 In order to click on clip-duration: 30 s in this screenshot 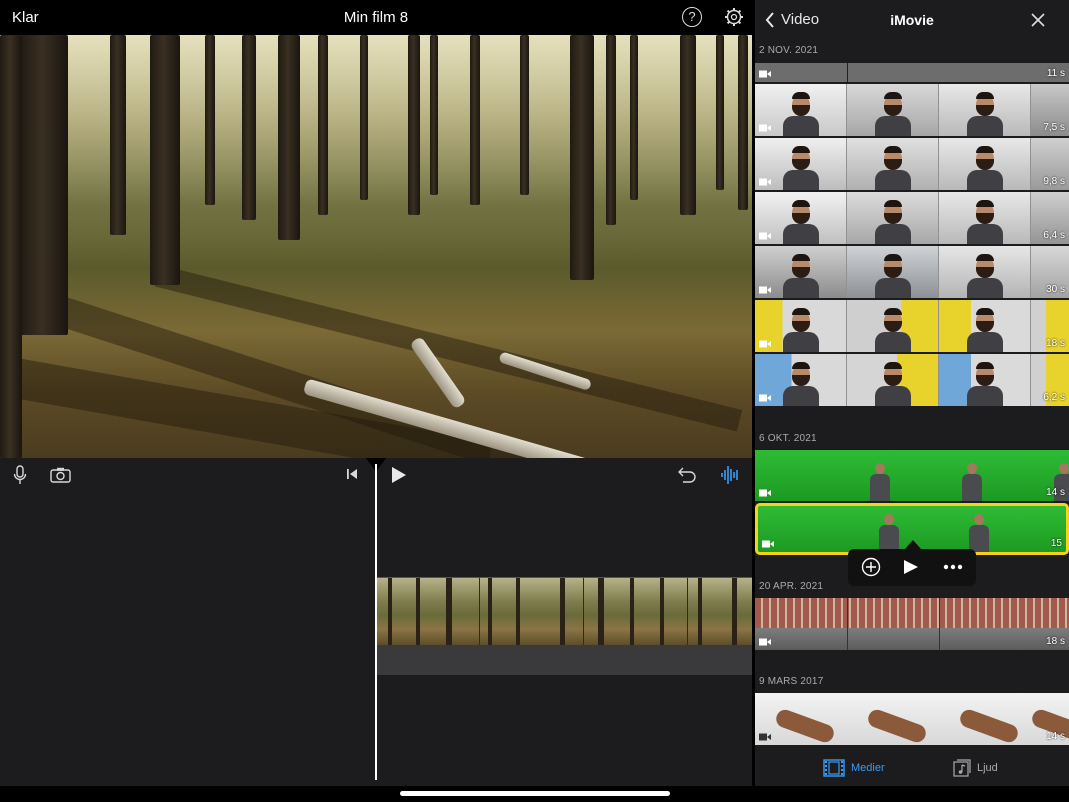, I will do `click(1055, 289)`.